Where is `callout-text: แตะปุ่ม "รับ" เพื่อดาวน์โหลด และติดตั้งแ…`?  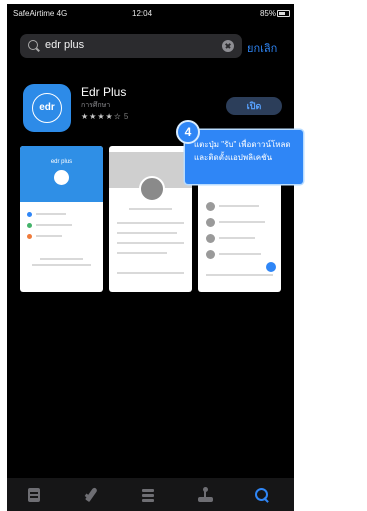
callout-text: แตะปุ่ม "รับ" เพื่อดาวน์โหลด และติดตั้งแ… is located at coordinates (242, 151).